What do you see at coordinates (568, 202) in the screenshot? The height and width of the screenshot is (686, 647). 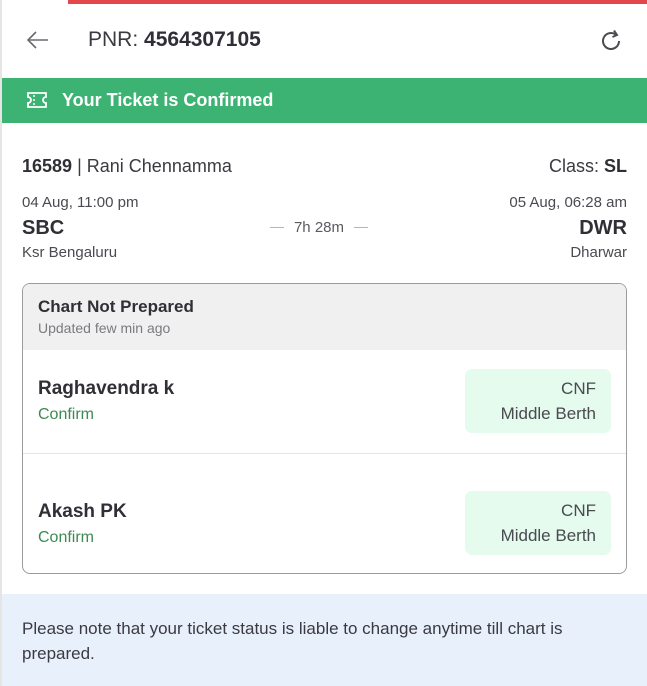 I see `arrival-time: 05 Aug, 06:28 am` at bounding box center [568, 202].